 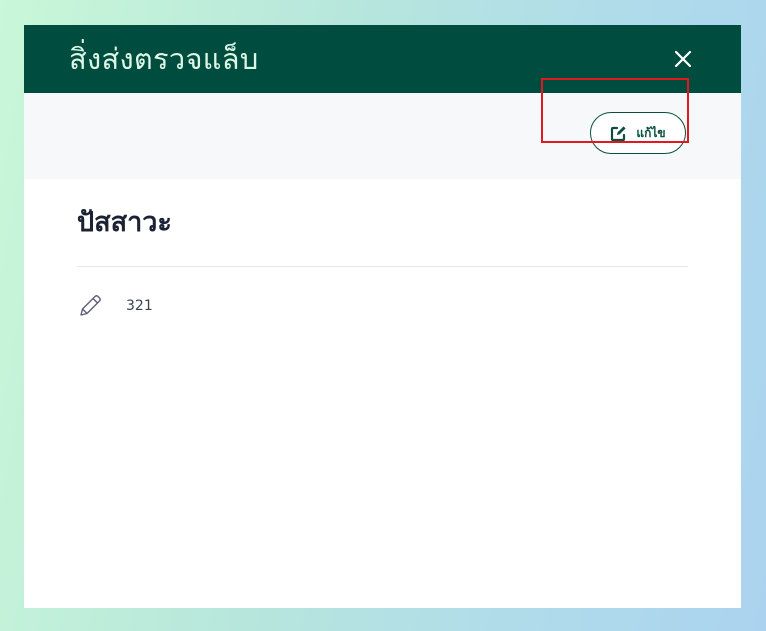 What do you see at coordinates (382, 266) in the screenshot?
I see `divider` at bounding box center [382, 266].